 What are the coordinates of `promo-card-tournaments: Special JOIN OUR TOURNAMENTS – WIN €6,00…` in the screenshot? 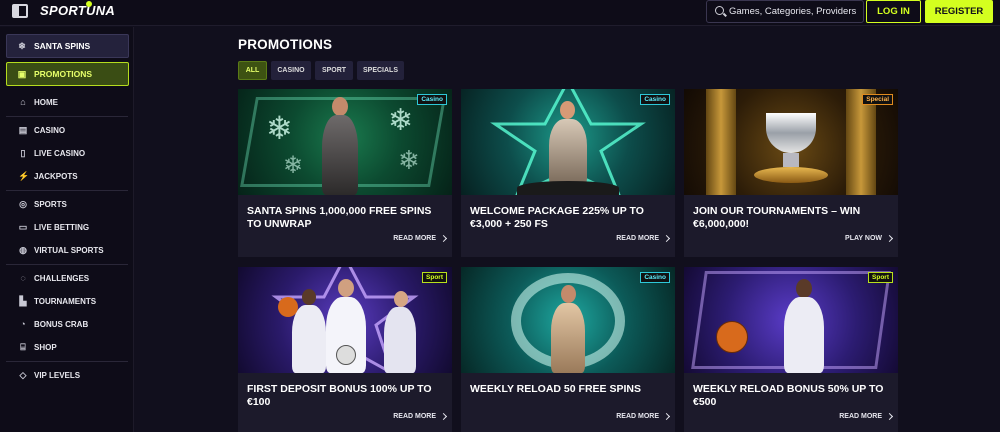 It's located at (791, 173).